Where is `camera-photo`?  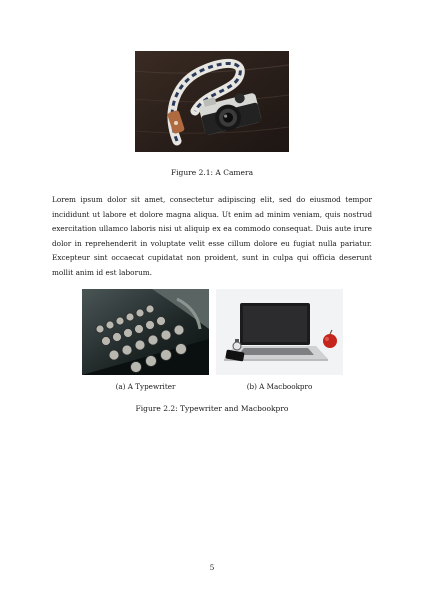
camera-photo is located at coordinates (212, 101).